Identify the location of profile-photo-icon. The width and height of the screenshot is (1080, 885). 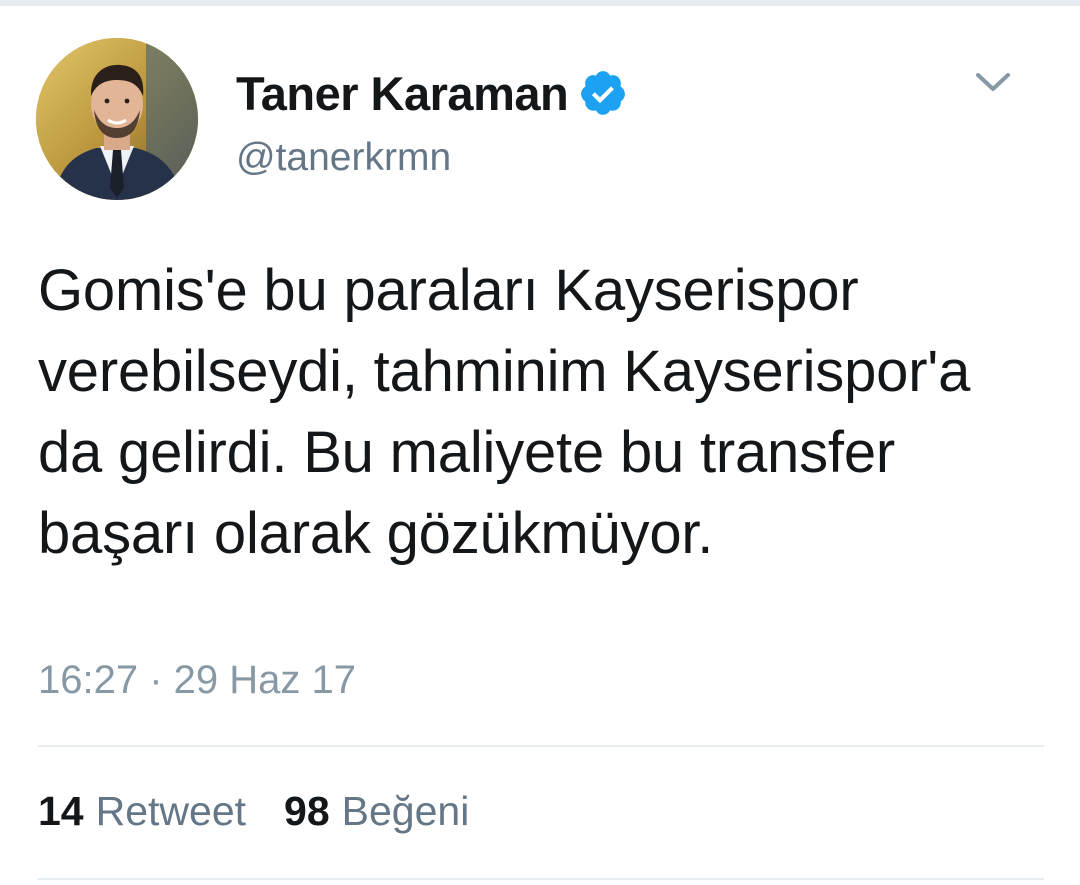
(117, 119).